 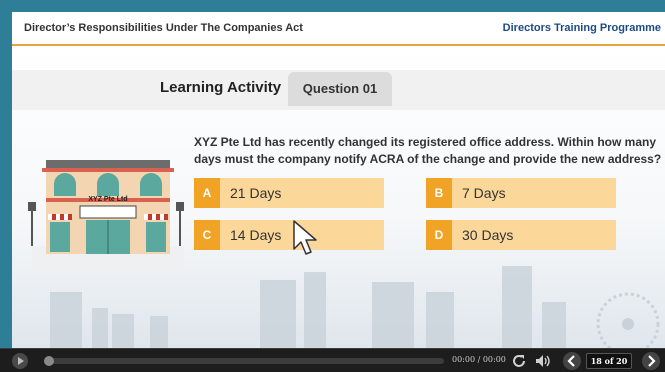 I want to click on chevron-right-icon, so click(x=652, y=361).